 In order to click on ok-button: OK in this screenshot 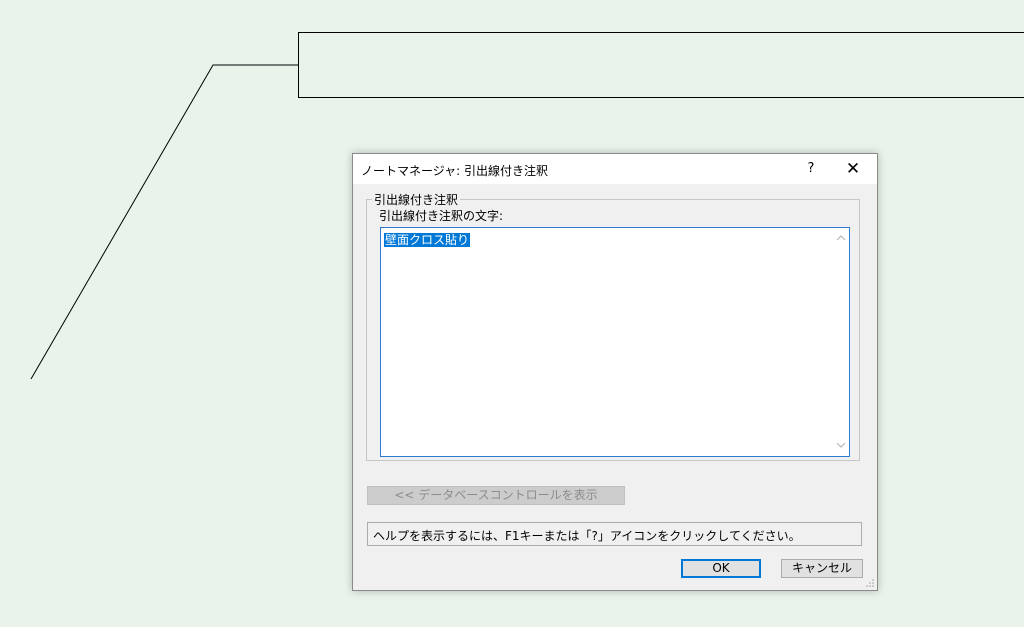, I will do `click(721, 568)`.